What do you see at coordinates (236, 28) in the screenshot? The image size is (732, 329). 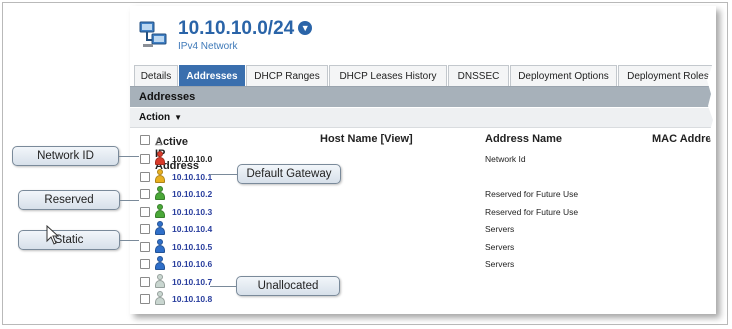 I see `network-title-text: 10.10.10.0/24` at bounding box center [236, 28].